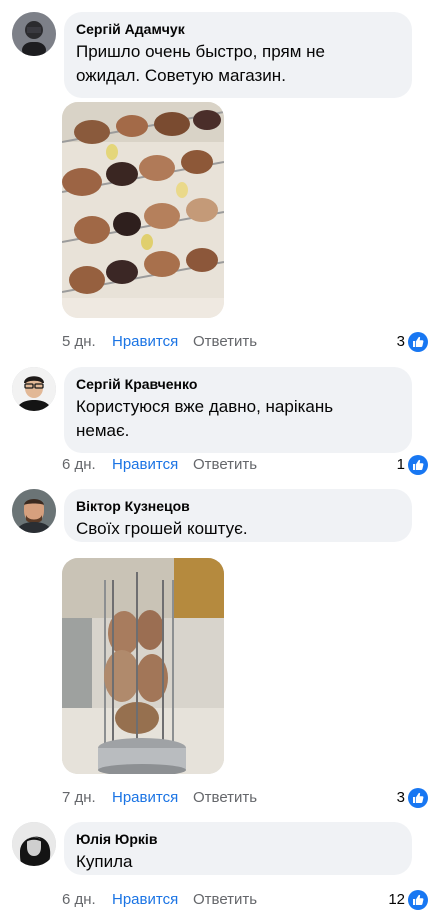  What do you see at coordinates (238, 515) in the screenshot?
I see `comment-bubble: Віктор Кузнецов Своїх грошей коштує.` at bounding box center [238, 515].